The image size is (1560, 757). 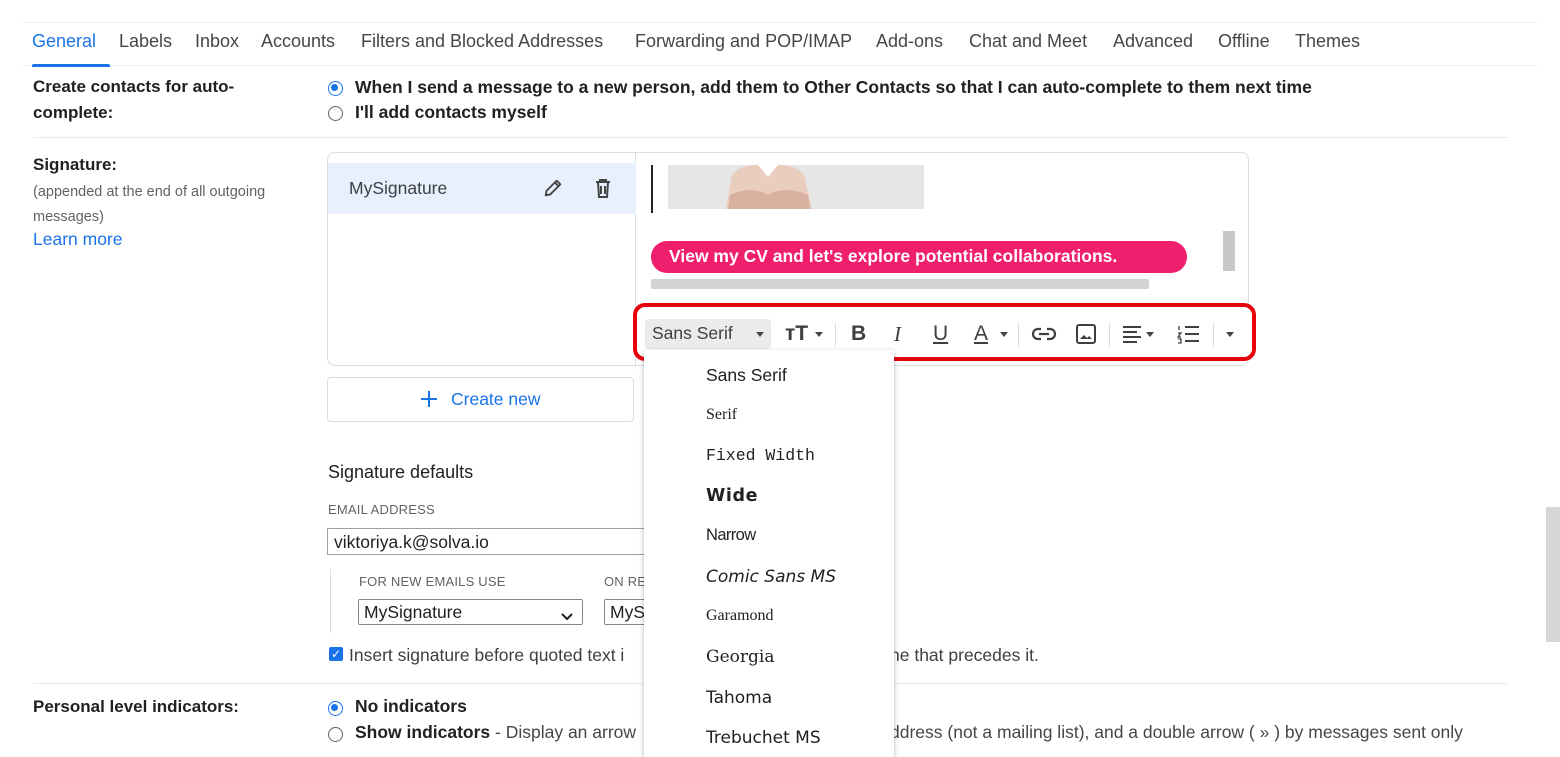 What do you see at coordinates (482, 41) in the screenshot?
I see `tab-filters: Filters and Blocked Addresses` at bounding box center [482, 41].